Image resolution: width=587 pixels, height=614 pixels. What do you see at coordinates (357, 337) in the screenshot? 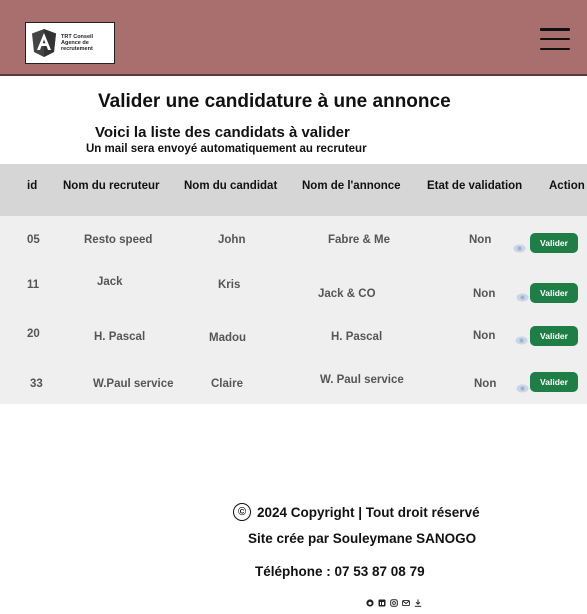
I see `cell-offer: H. Pascal` at bounding box center [357, 337].